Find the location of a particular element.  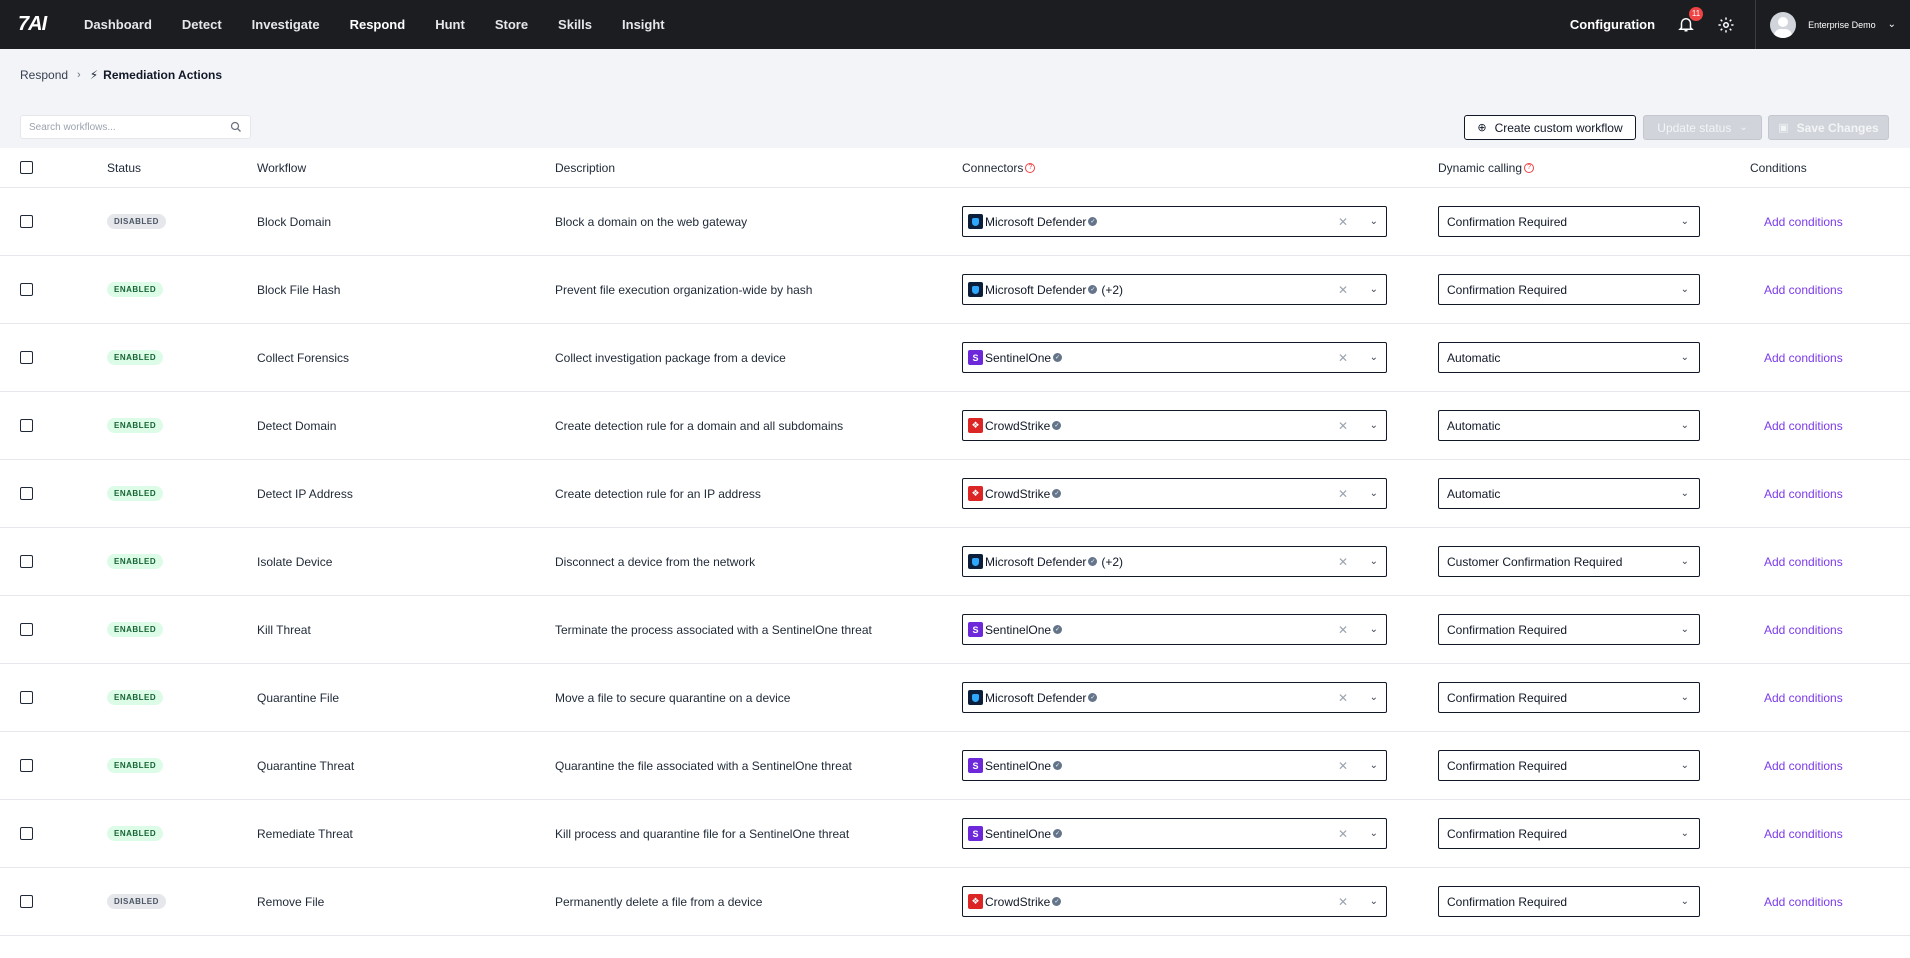

dynamic-calling-select: Customer Confirmation Required ⌄ is located at coordinates (1569, 561).